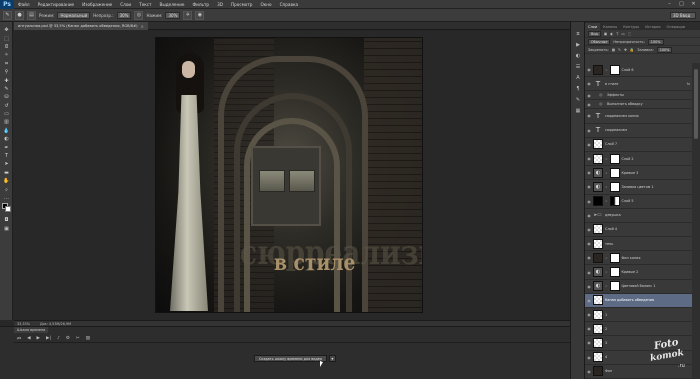 The image size is (700, 379). What do you see at coordinates (6, 114) in the screenshot?
I see `eraser-tool-icon: ▭` at bounding box center [6, 114].